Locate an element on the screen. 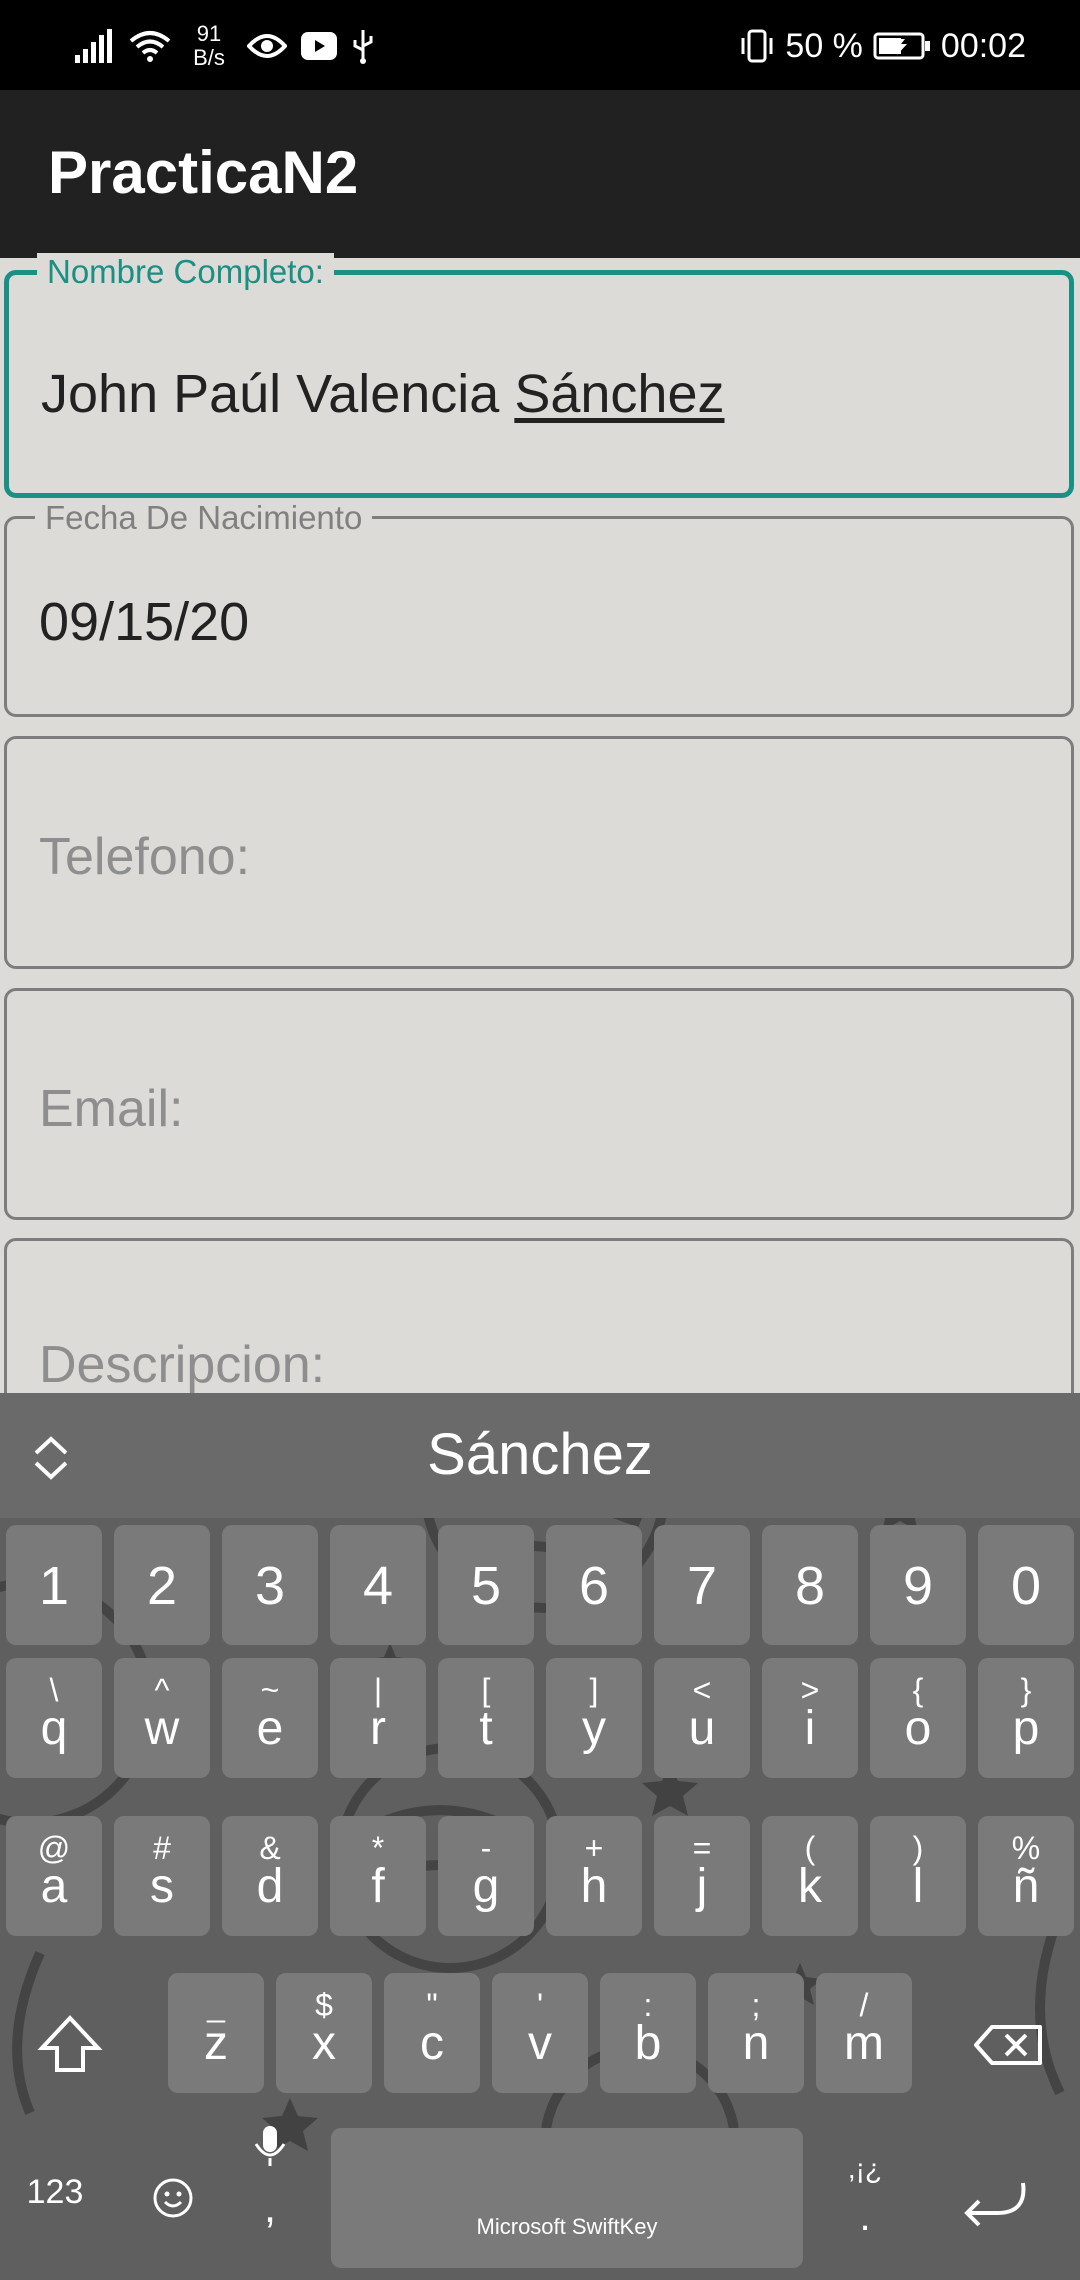 The image size is (1080, 2280). app-bar: PracticaN2 is located at coordinates (540, 174).